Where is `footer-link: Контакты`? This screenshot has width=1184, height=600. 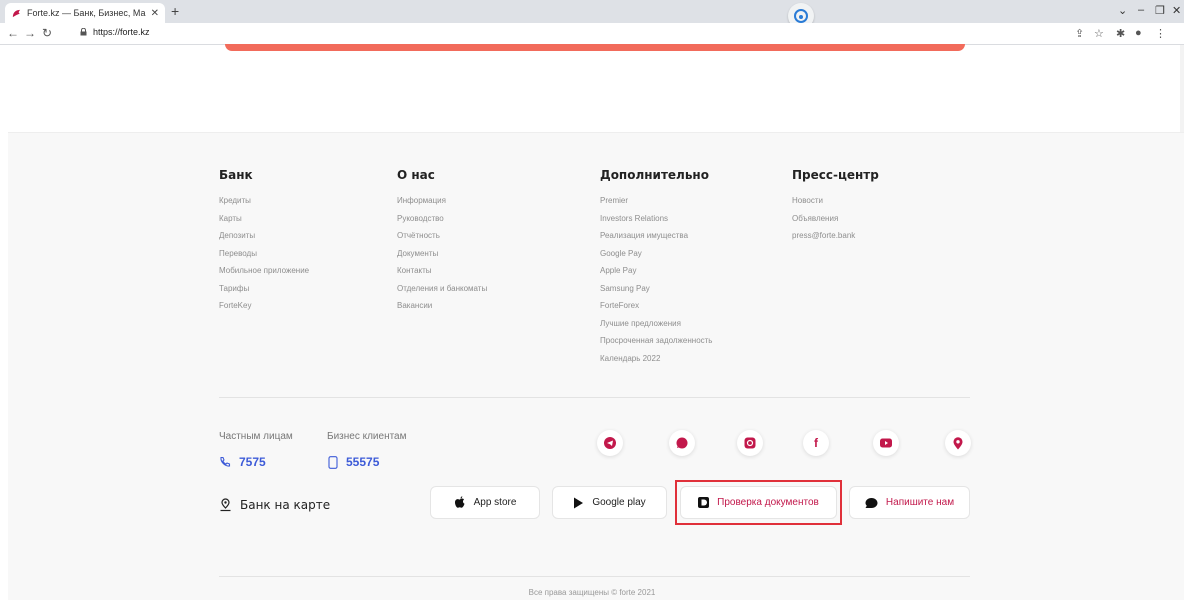 footer-link: Контакты is located at coordinates (442, 274).